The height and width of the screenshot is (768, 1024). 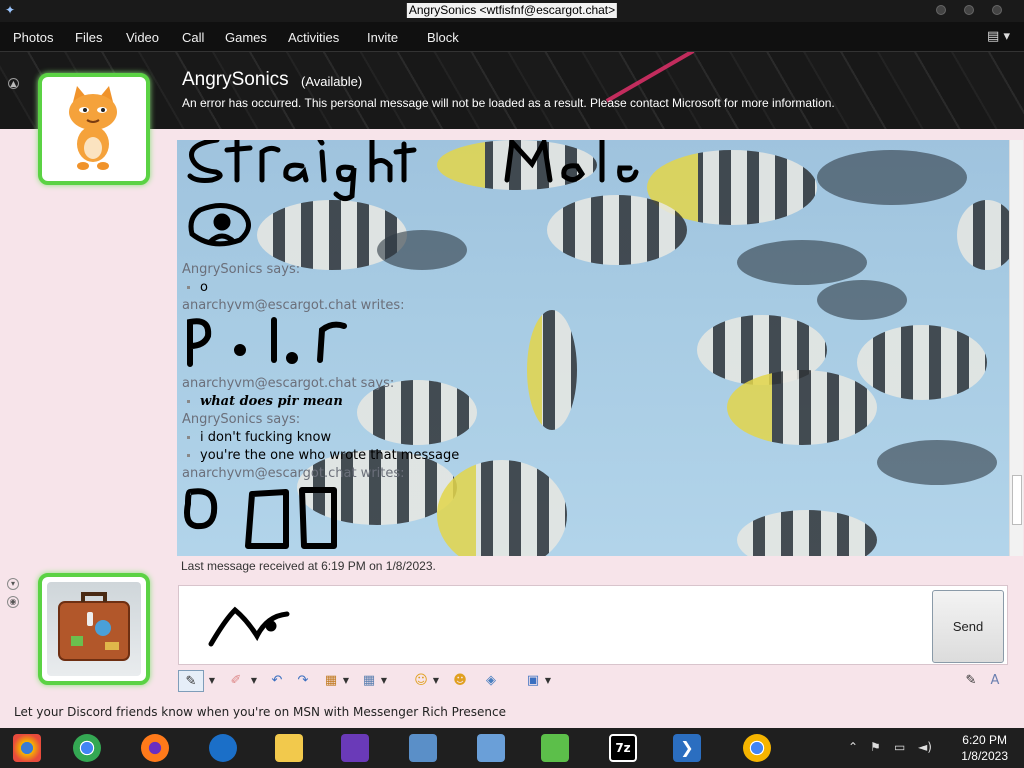 What do you see at coordinates (969, 10) in the screenshot?
I see `maximize-button` at bounding box center [969, 10].